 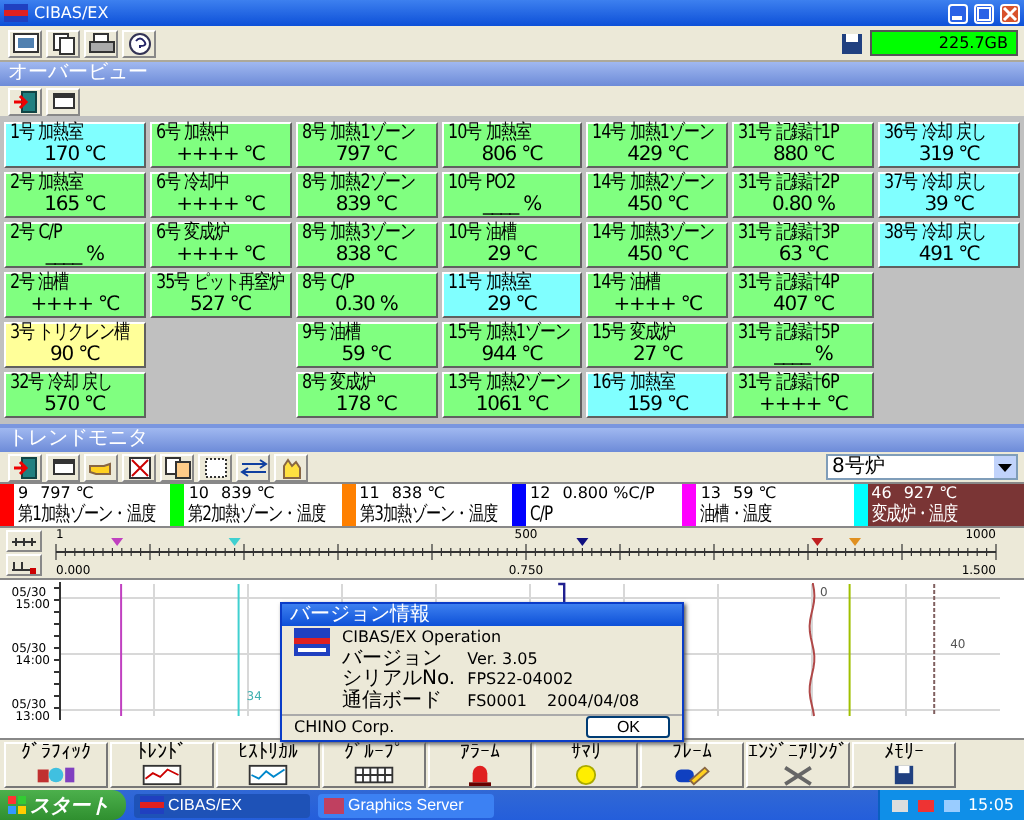 I want to click on status-tile: 1号 加熱室 170 ℃, so click(x=75, y=145).